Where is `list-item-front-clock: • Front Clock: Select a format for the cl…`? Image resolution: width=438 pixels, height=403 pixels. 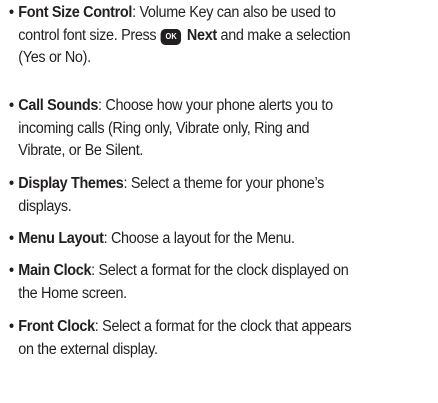 list-item-front-clock: • Front Clock: Select a format for the cl… is located at coordinates (221, 338).